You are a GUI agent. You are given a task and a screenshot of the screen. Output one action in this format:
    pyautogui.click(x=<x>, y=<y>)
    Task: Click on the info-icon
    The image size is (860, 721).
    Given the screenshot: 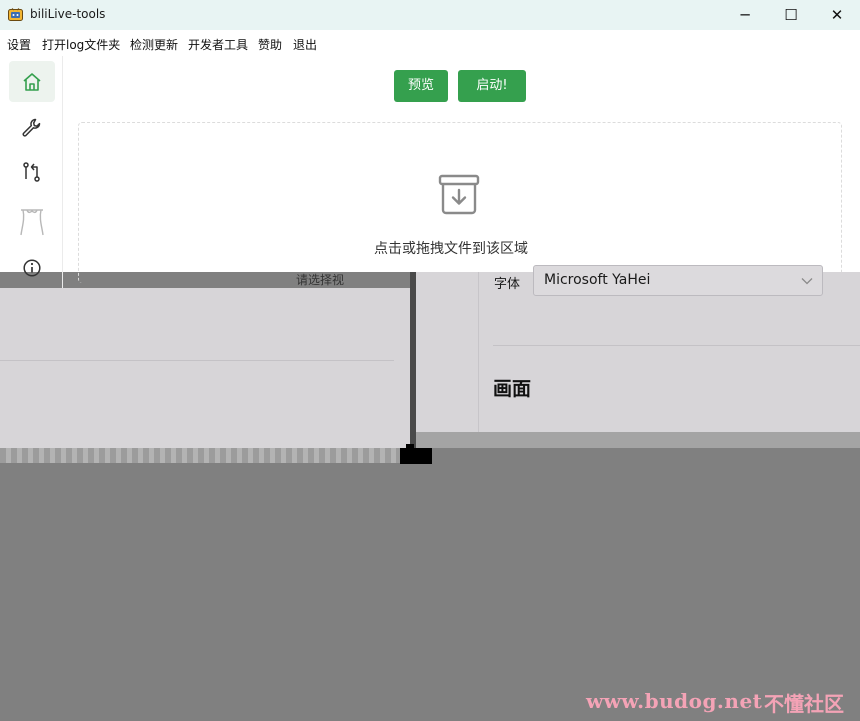 What is the action you would take?
    pyautogui.click(x=32, y=268)
    